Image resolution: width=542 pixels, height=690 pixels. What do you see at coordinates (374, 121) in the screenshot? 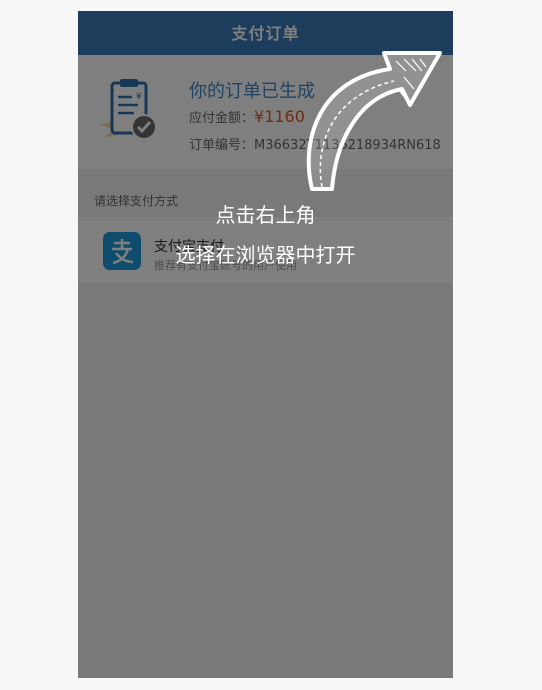
I see `curved-arrow-up-right-icon` at bounding box center [374, 121].